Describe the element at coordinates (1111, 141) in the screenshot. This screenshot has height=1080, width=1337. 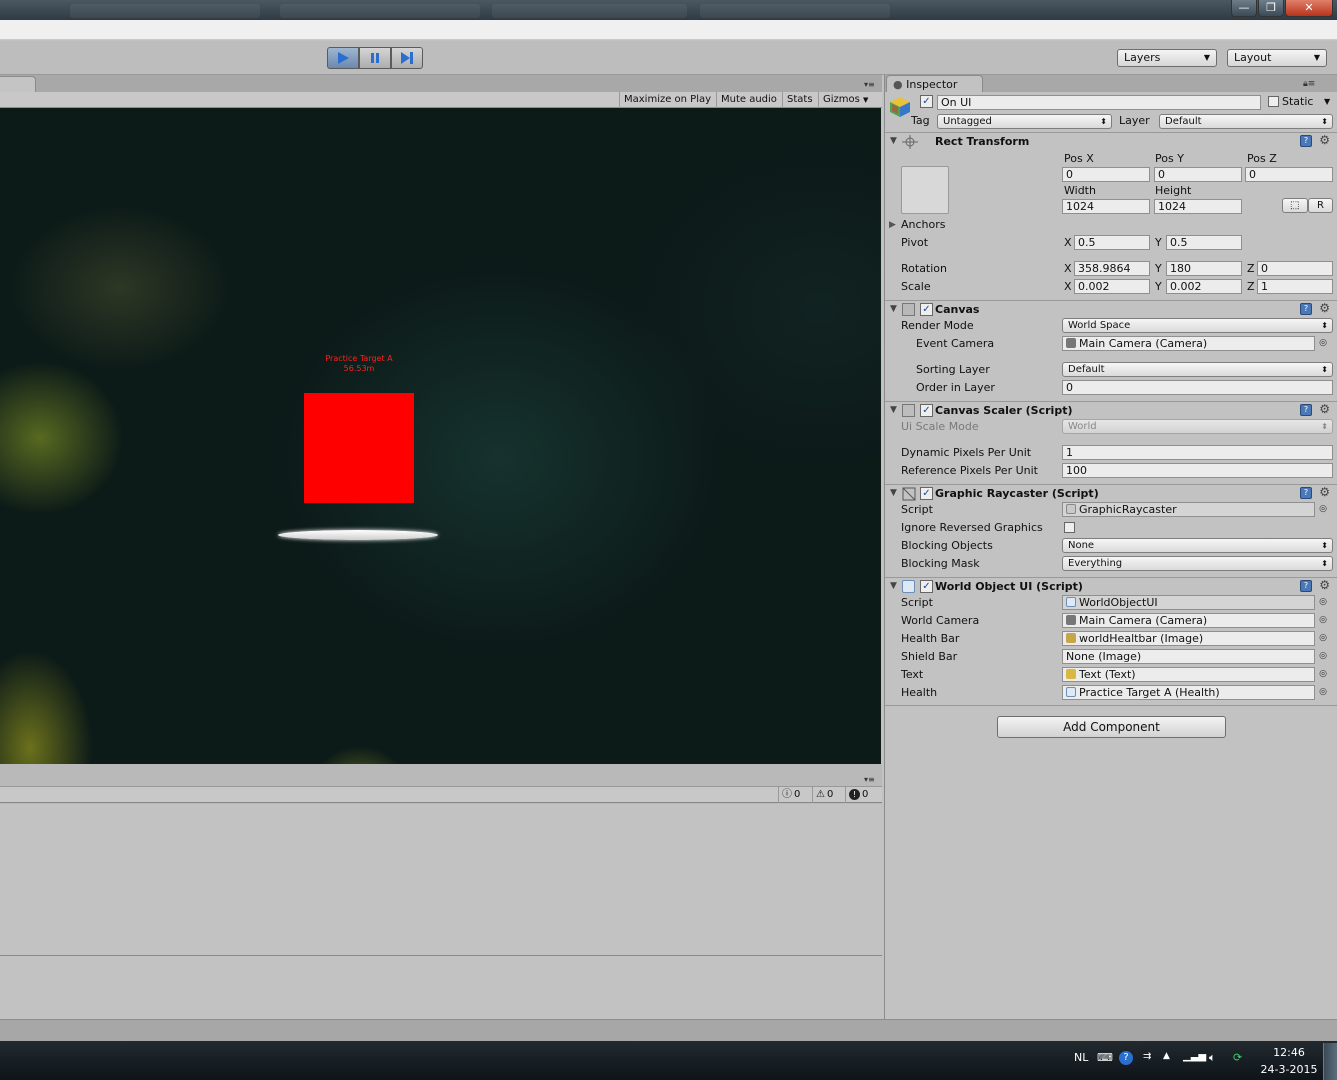
I see `rect-transform-header: ▼ Rect Transform ? ⚙` at that location.